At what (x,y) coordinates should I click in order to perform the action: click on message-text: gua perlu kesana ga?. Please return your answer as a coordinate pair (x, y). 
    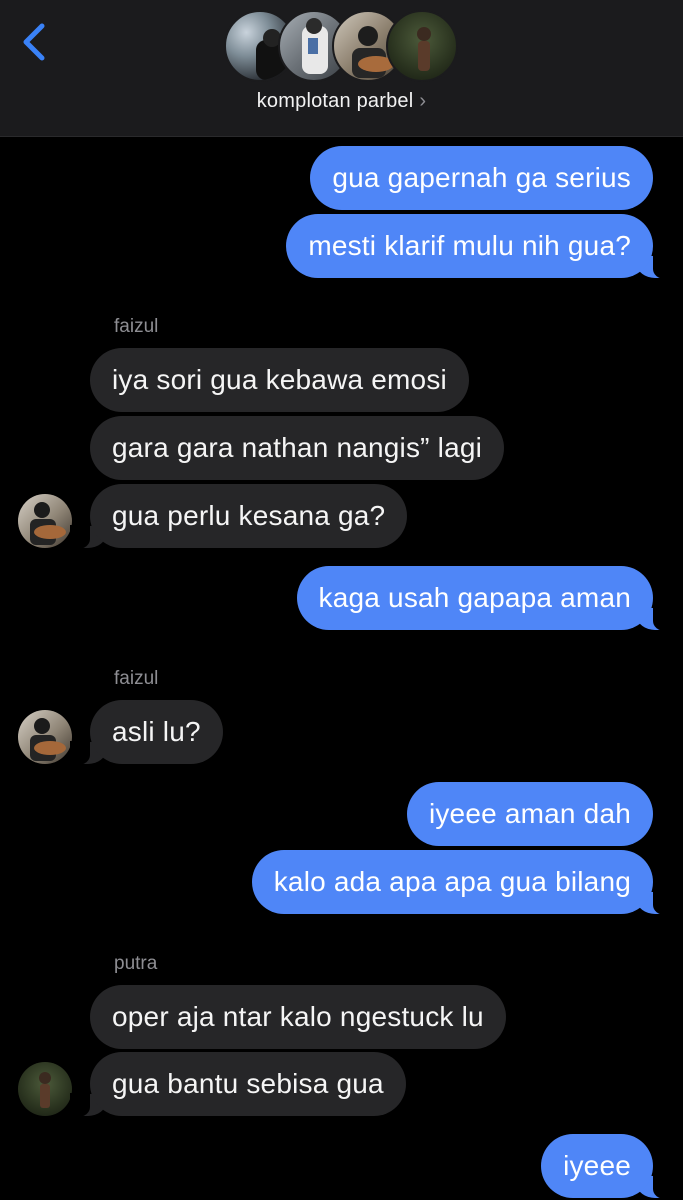
    Looking at the image, I should click on (249, 515).